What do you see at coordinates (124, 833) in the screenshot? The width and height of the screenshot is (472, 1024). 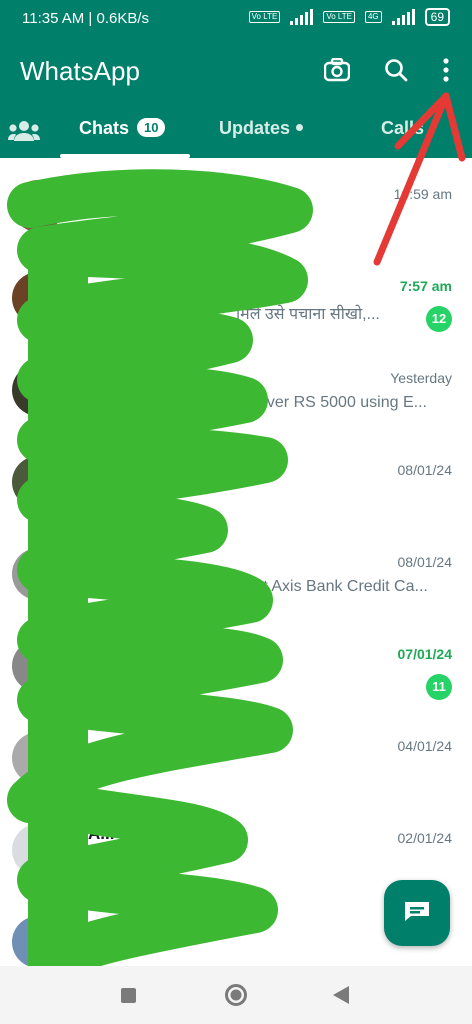 I see `chat-name: A... ...put` at bounding box center [124, 833].